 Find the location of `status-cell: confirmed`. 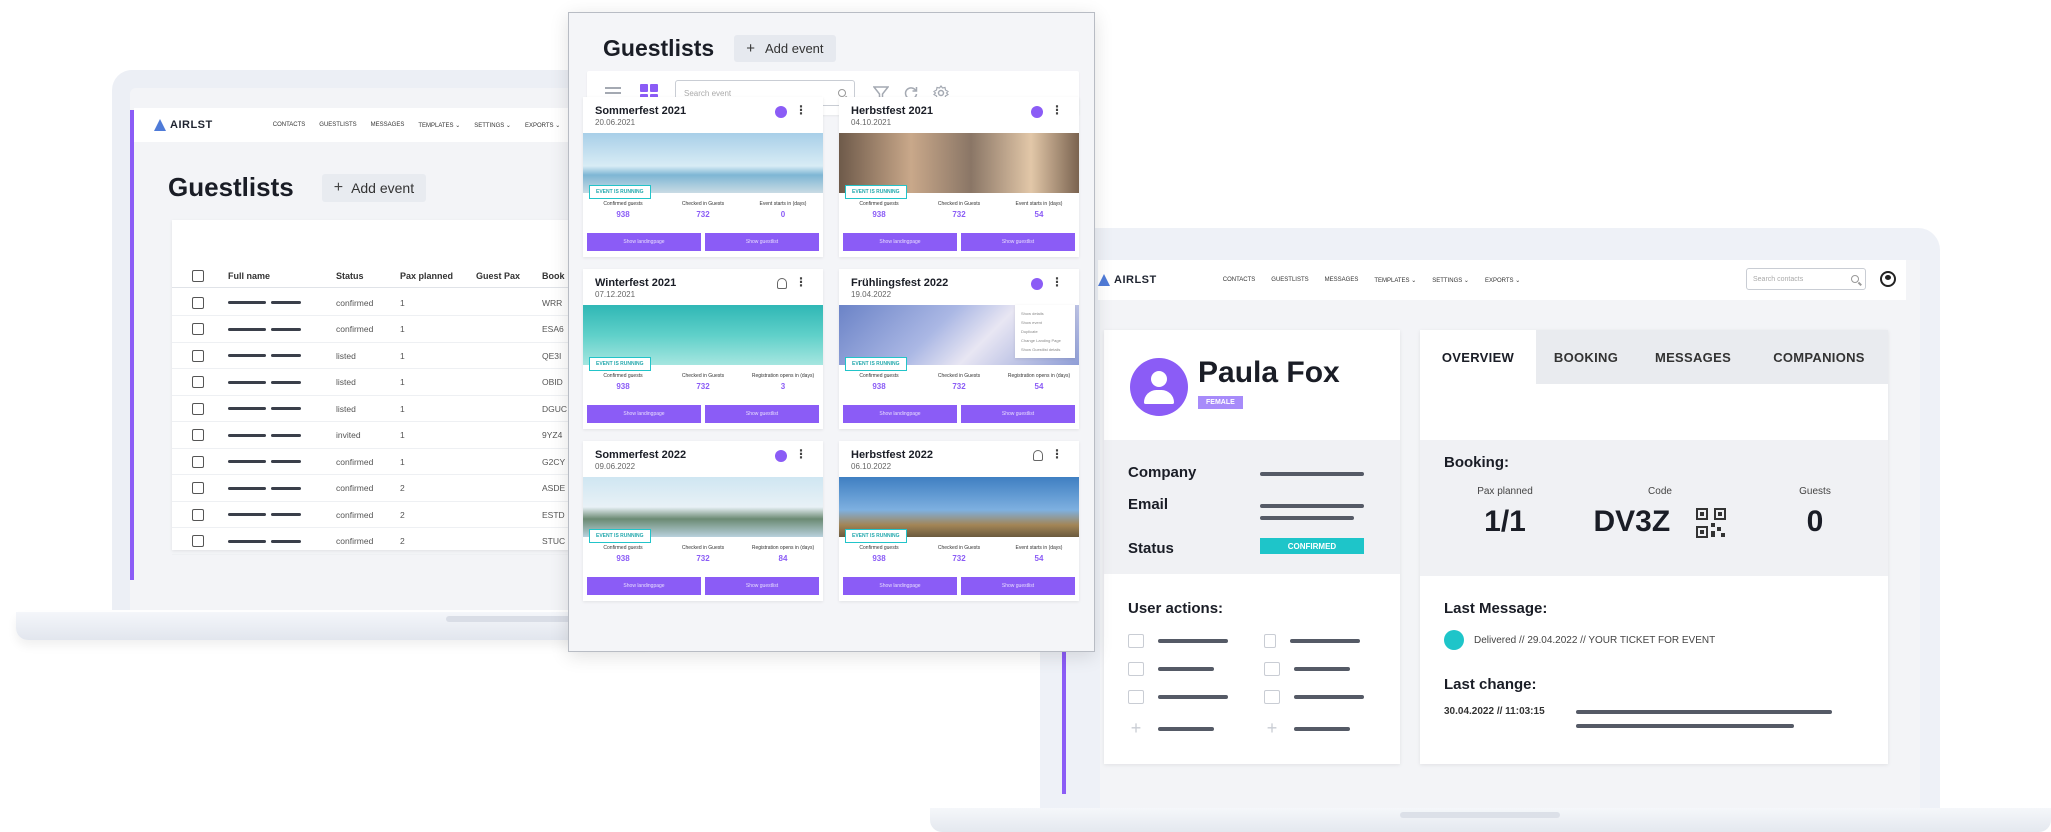

status-cell: confirmed is located at coordinates (355, 461).